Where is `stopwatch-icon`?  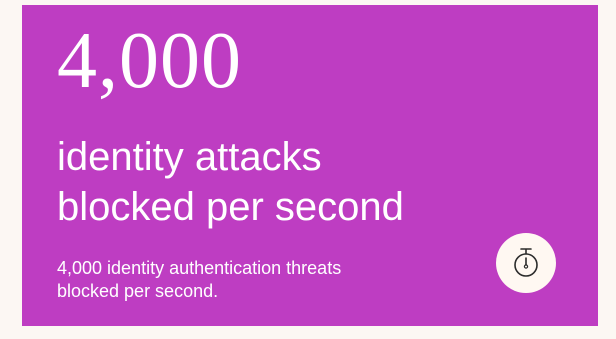 stopwatch-icon is located at coordinates (526, 262).